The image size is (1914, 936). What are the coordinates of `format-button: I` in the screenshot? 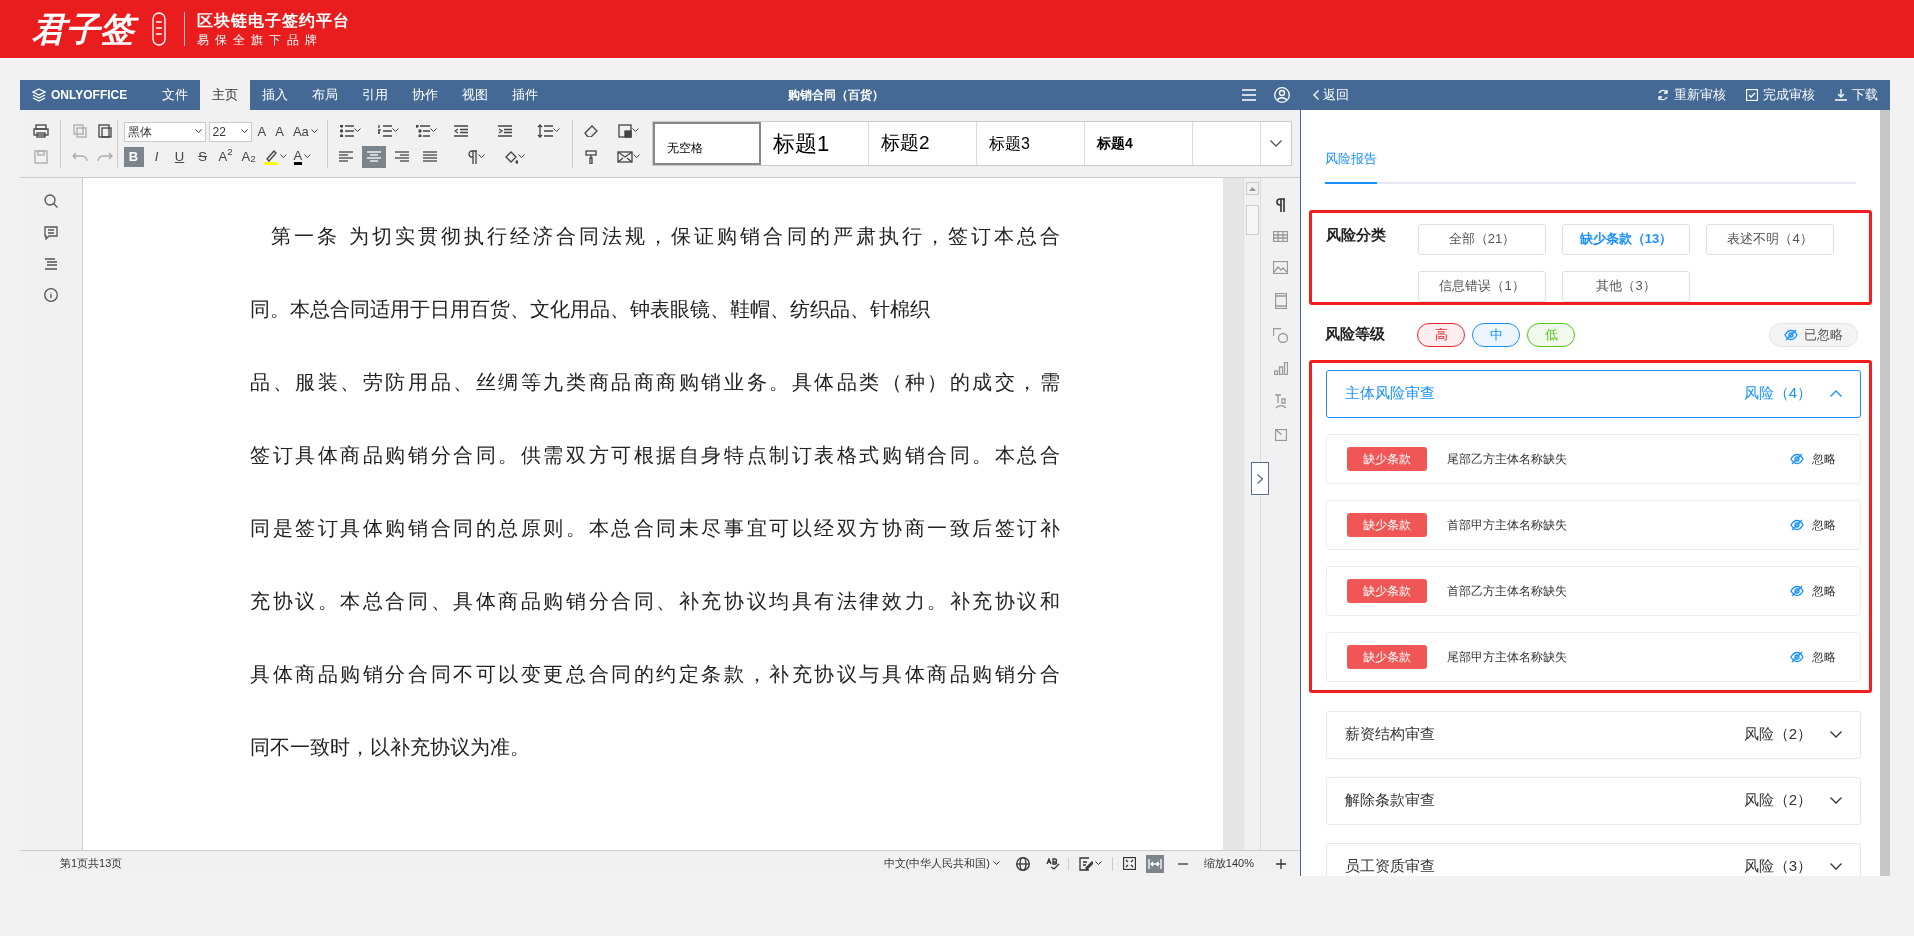 It's located at (156, 156).